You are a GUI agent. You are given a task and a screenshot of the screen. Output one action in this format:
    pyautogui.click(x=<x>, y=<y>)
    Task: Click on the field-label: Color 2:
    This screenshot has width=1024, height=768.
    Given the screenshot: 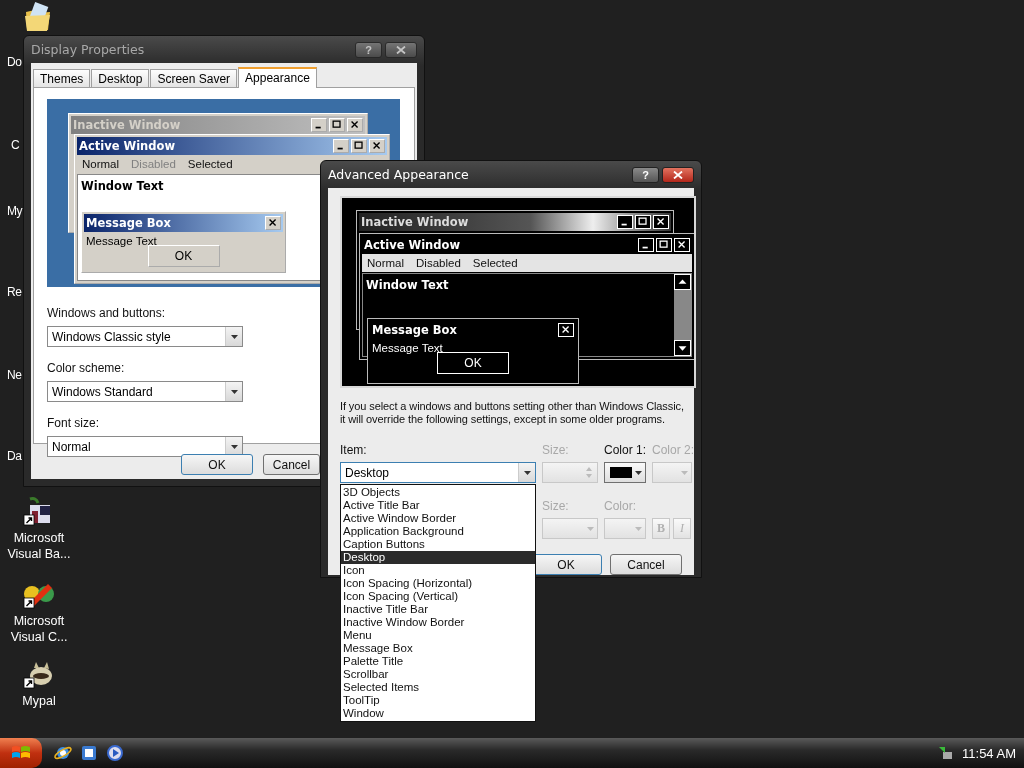 What is the action you would take?
    pyautogui.click(x=673, y=450)
    